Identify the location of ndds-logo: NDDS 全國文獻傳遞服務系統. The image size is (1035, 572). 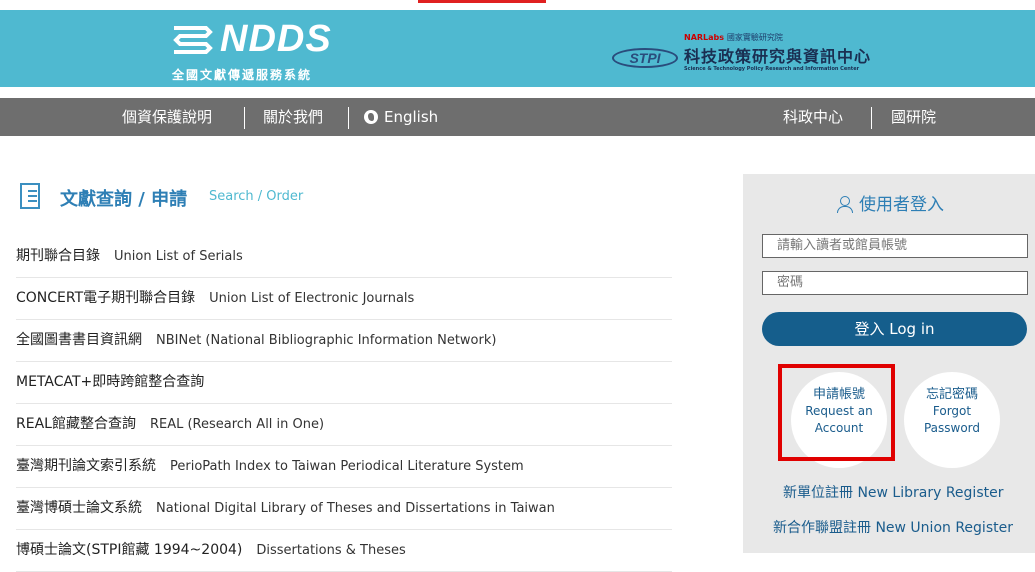
(265, 50).